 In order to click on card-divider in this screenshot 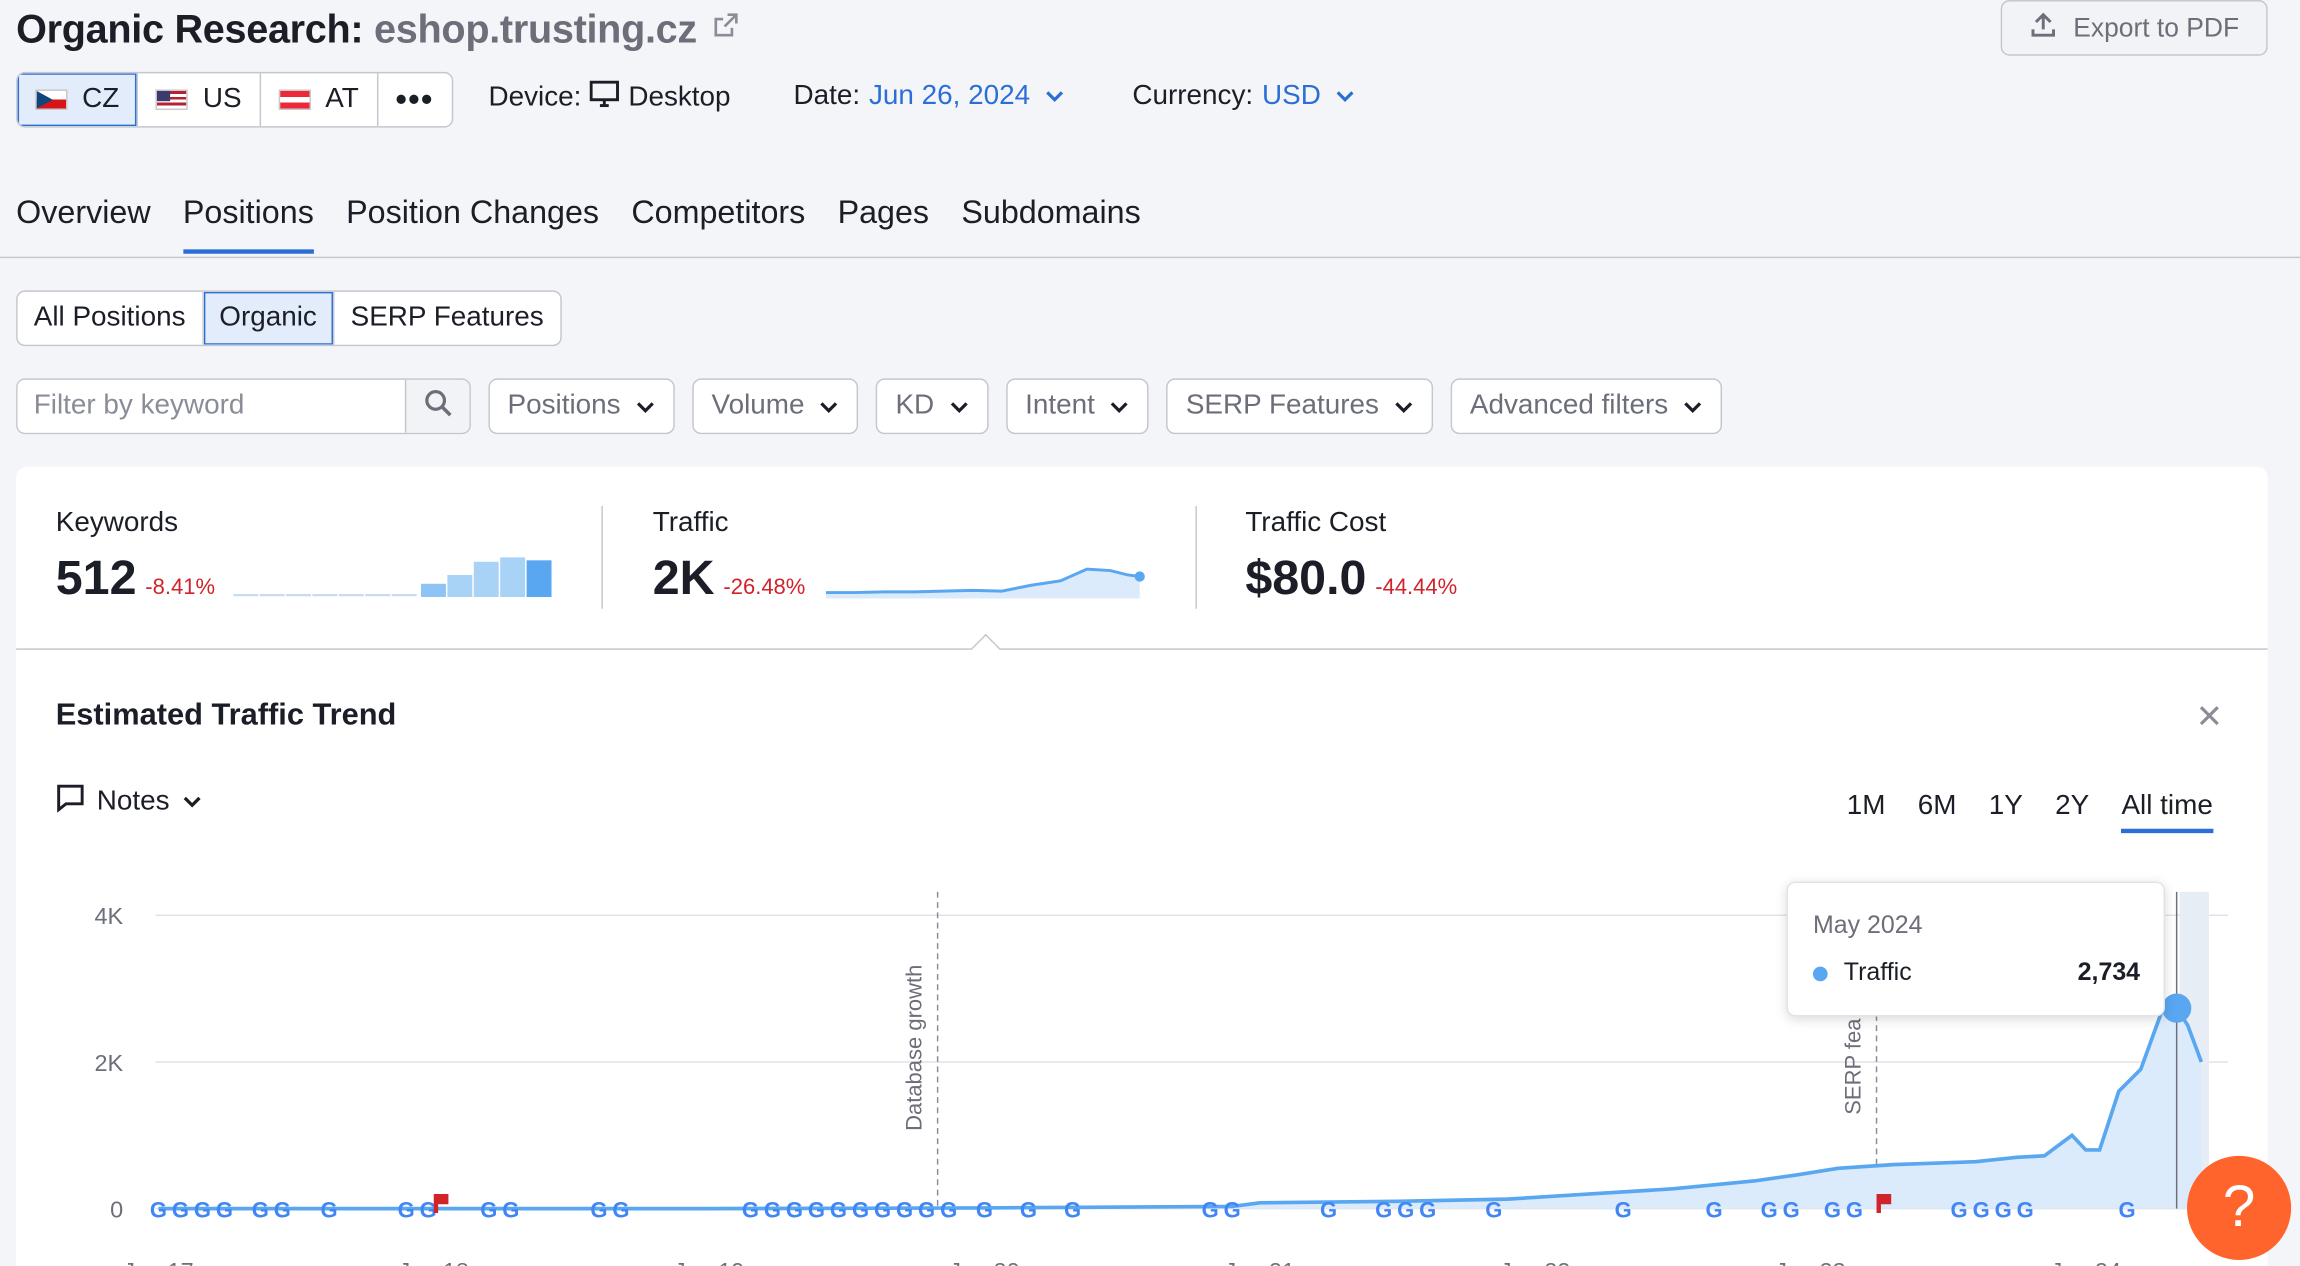, I will do `click(1142, 649)`.